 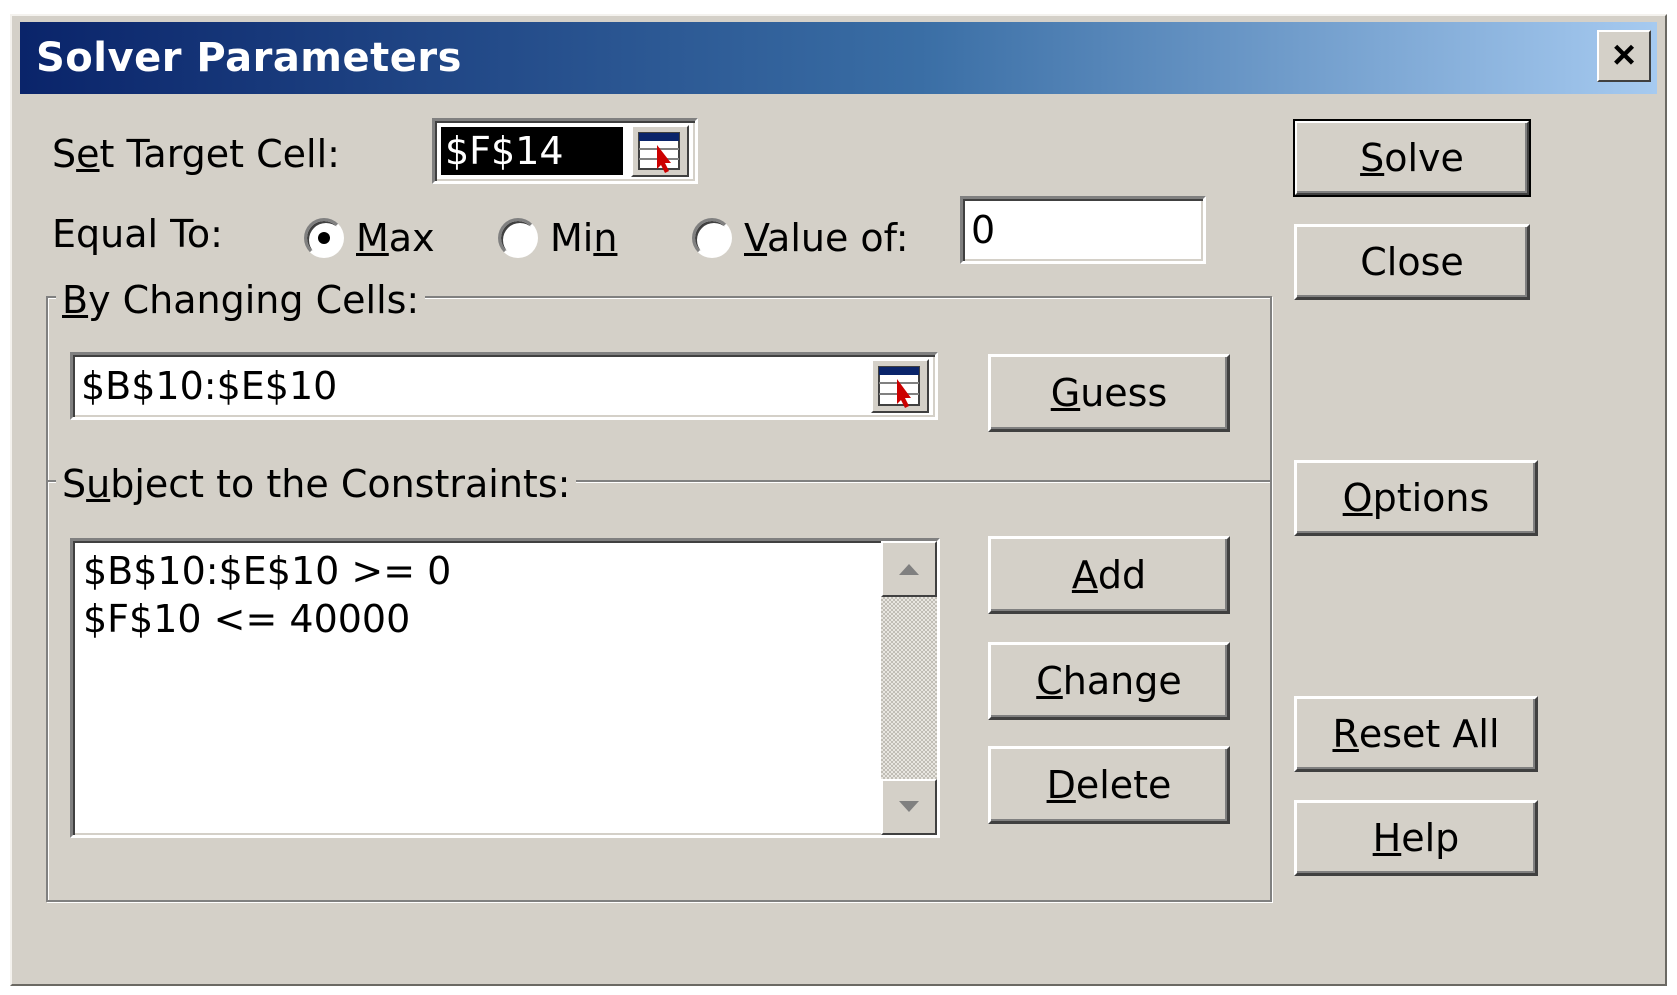 I want to click on radio-min-label: Min, so click(x=583, y=238).